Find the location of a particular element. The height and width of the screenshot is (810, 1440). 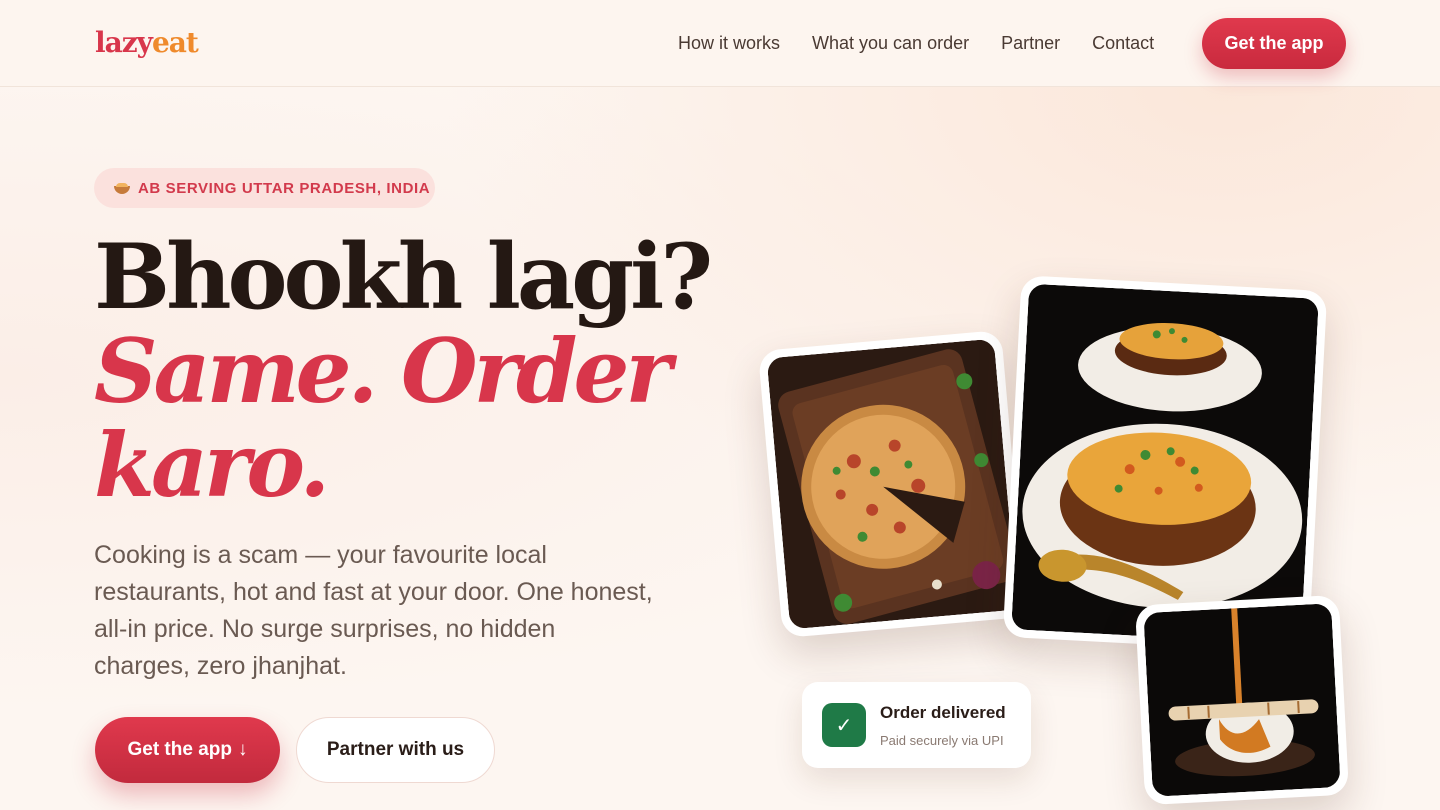

nav-contact: Contact is located at coordinates (1123, 43).